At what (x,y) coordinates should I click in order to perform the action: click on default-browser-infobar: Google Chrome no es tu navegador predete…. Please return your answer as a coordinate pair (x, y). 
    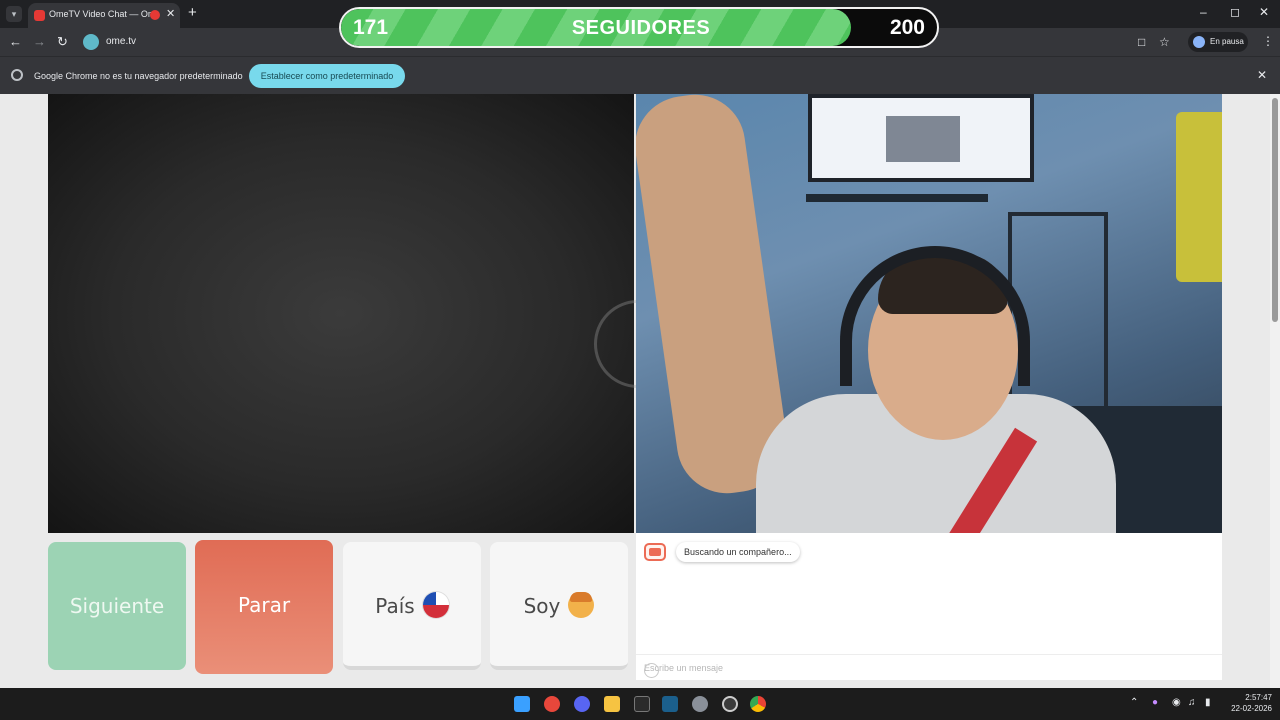
    Looking at the image, I should click on (640, 75).